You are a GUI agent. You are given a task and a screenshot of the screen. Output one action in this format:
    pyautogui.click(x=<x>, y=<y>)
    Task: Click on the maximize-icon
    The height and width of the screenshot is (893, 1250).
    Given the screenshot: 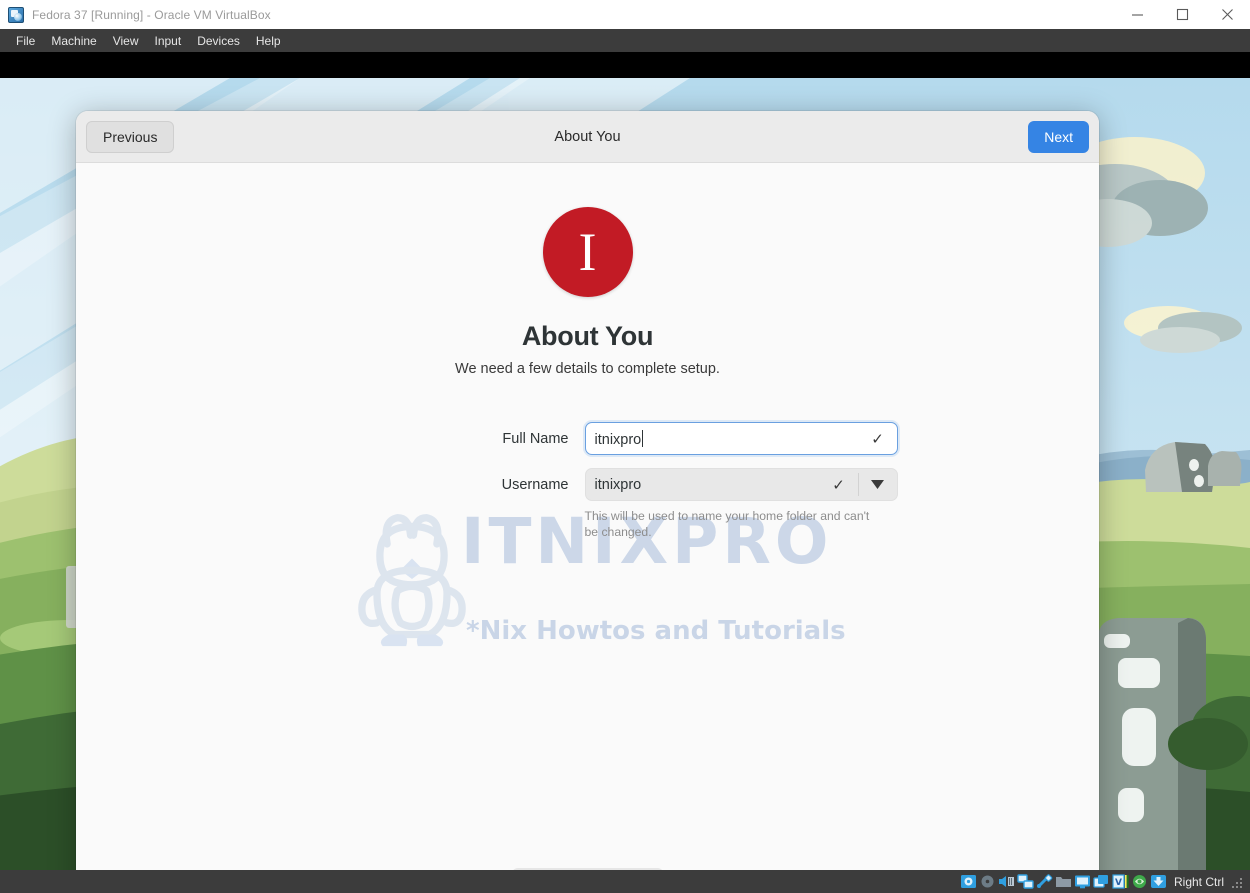 What is the action you would take?
    pyautogui.click(x=1182, y=14)
    